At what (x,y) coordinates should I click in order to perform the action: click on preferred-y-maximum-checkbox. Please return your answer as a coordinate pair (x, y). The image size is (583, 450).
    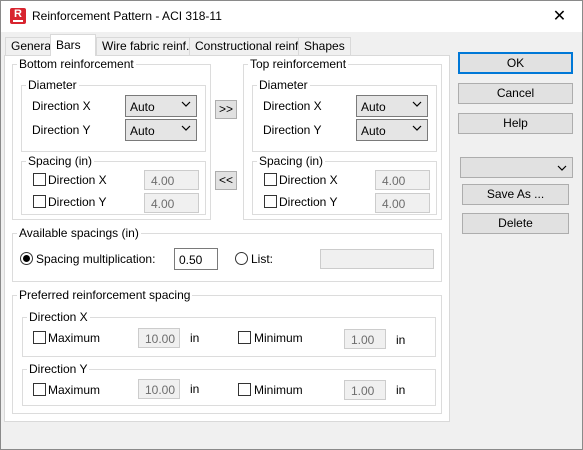
    Looking at the image, I should click on (39, 389).